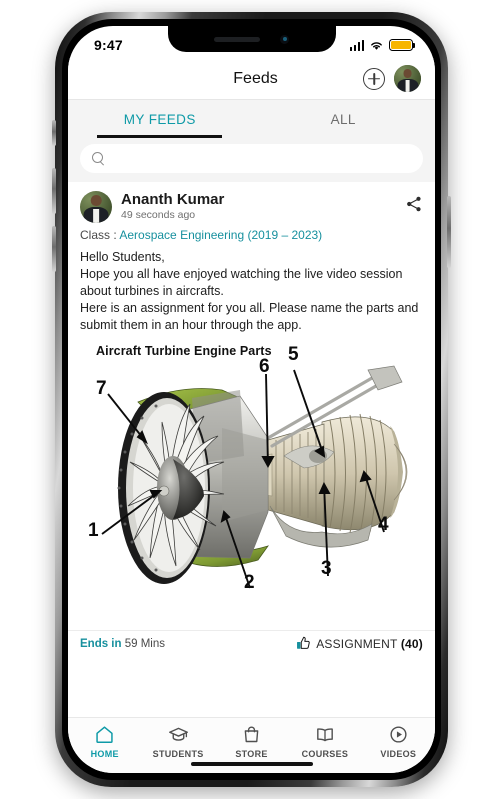 This screenshot has width=503, height=799. I want to click on callout-2: 2, so click(249, 582).